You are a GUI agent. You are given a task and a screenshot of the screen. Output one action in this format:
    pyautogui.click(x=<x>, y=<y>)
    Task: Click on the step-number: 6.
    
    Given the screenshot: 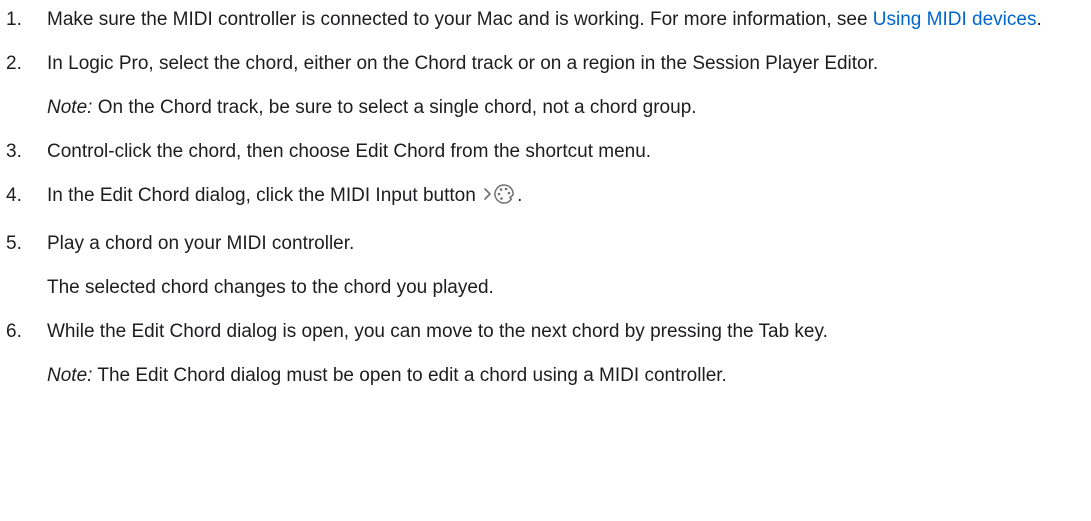 What is the action you would take?
    pyautogui.click(x=14, y=331)
    